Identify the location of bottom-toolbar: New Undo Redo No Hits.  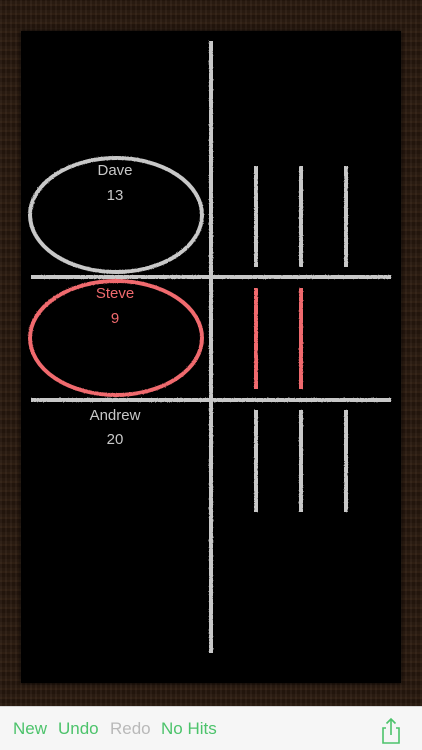
(211, 728).